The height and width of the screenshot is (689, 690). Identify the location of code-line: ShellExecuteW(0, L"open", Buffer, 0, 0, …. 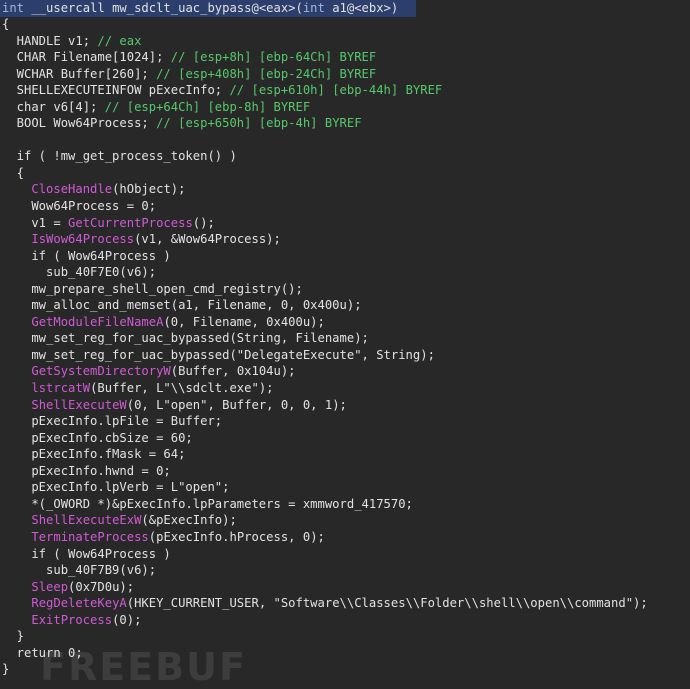
(345, 405).